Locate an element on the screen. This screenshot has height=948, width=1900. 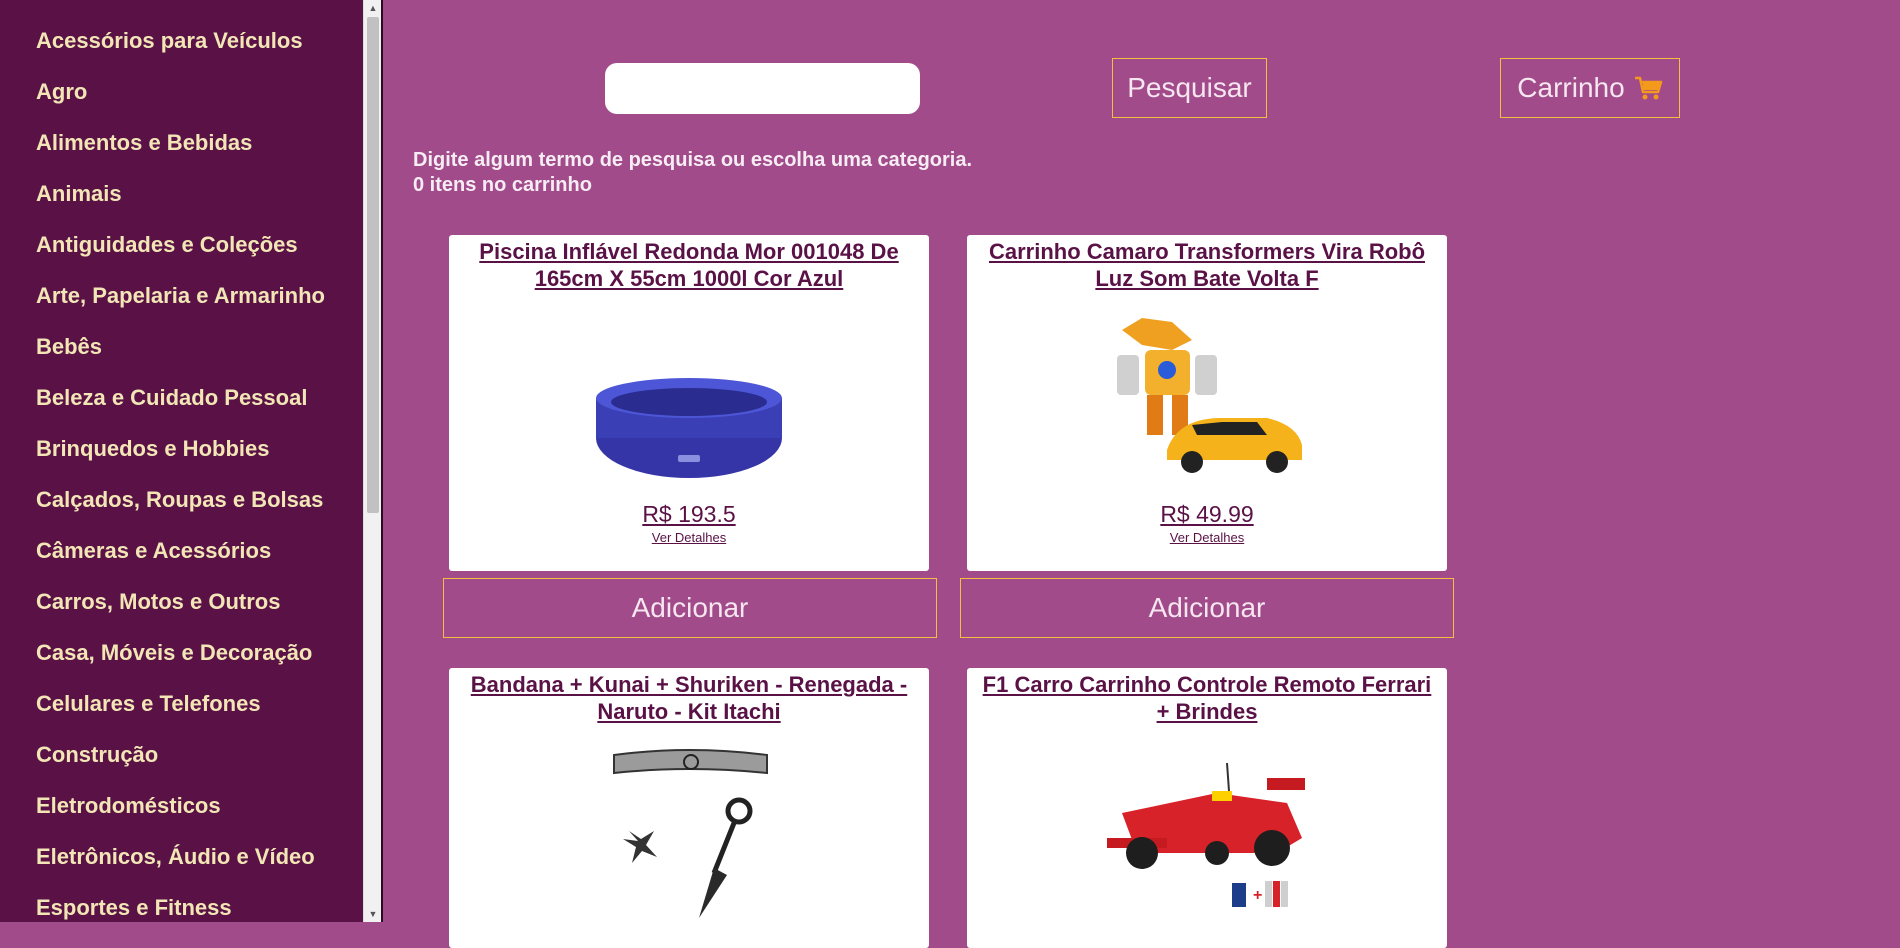
product-price: R$ 49.99 is located at coordinates (1207, 514).